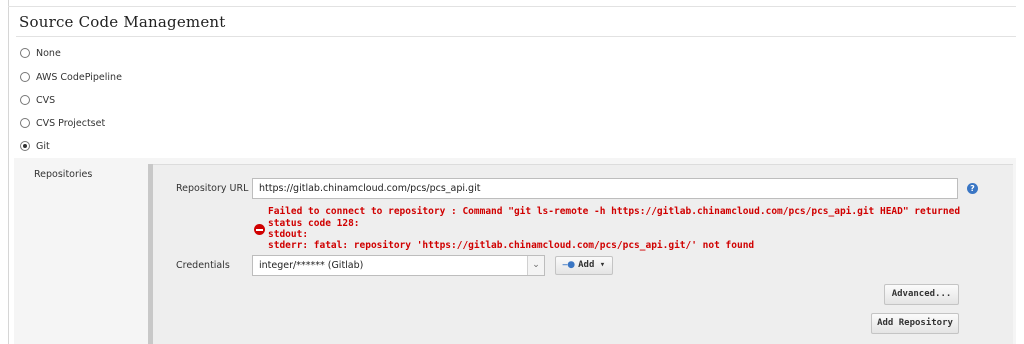 The height and width of the screenshot is (344, 1024). What do you see at coordinates (43, 146) in the screenshot?
I see `scm-option-label: Git` at bounding box center [43, 146].